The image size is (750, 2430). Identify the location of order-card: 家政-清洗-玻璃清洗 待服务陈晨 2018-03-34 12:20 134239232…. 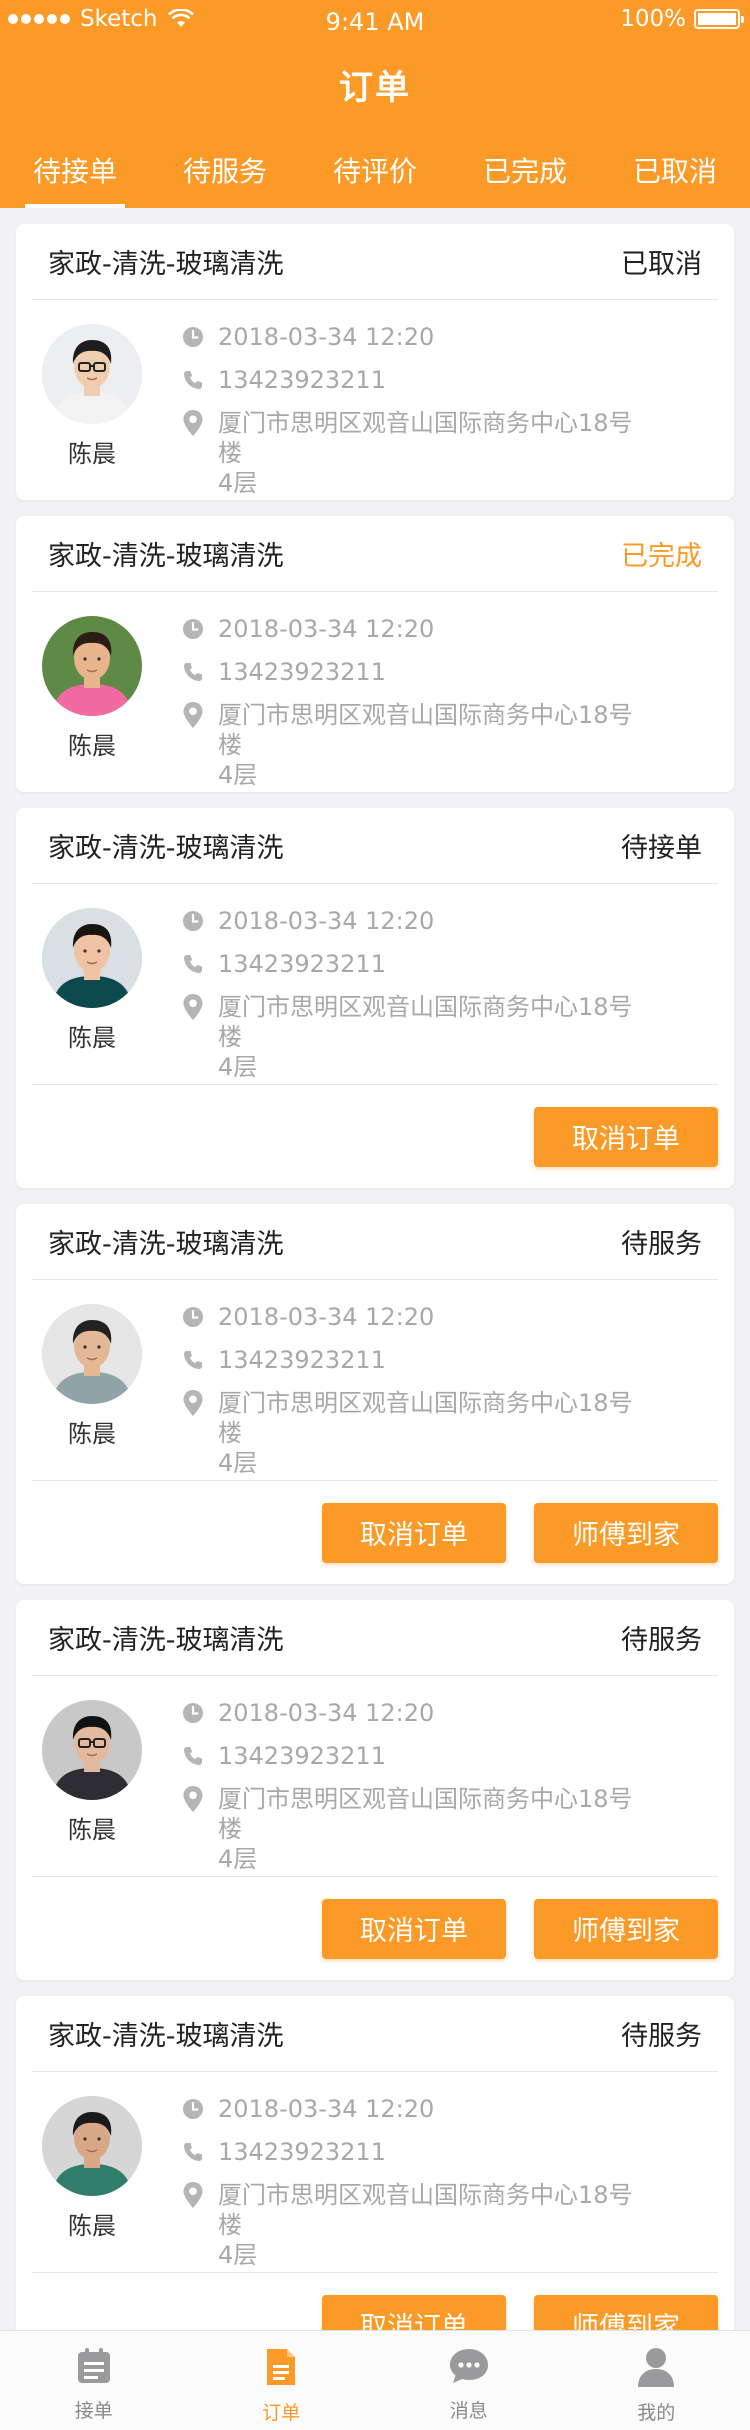
(375, 1394).